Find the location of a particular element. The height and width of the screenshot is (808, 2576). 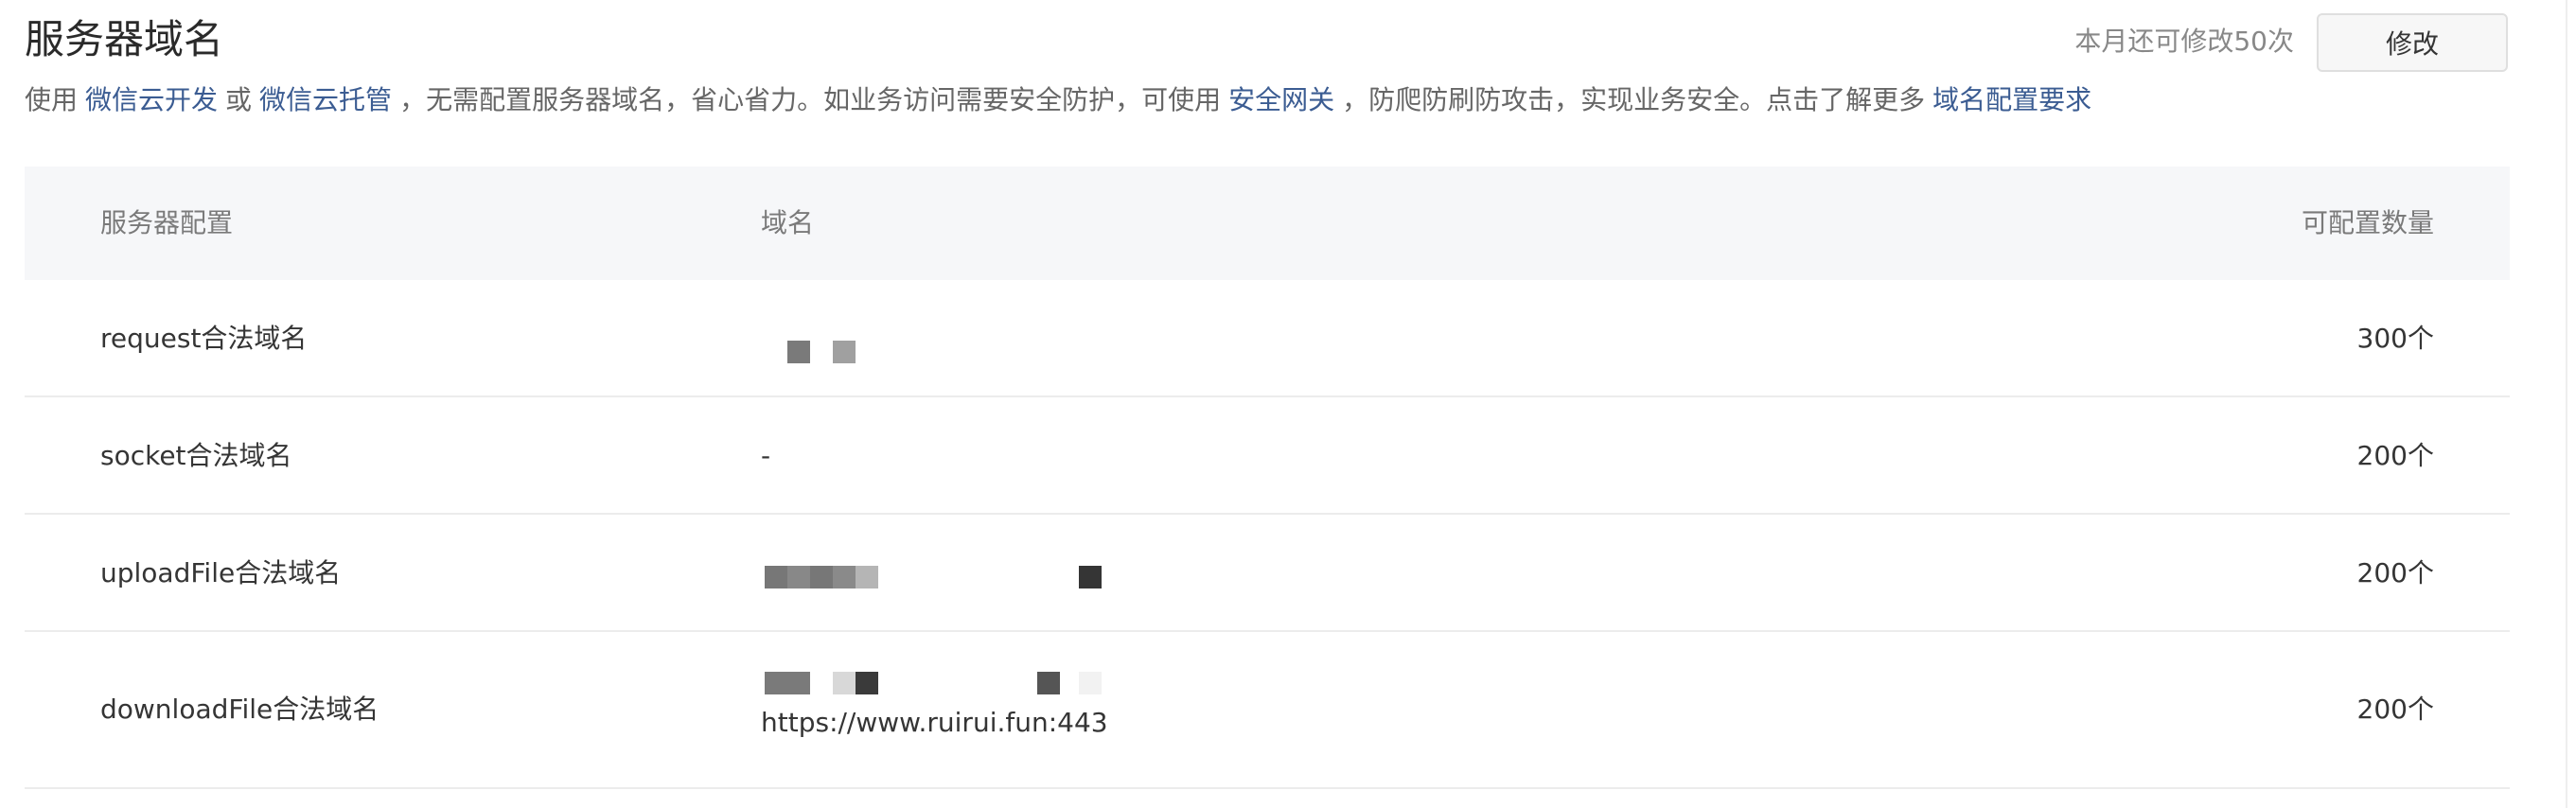

cloud-dev-link: 微信云开发 is located at coordinates (151, 100).